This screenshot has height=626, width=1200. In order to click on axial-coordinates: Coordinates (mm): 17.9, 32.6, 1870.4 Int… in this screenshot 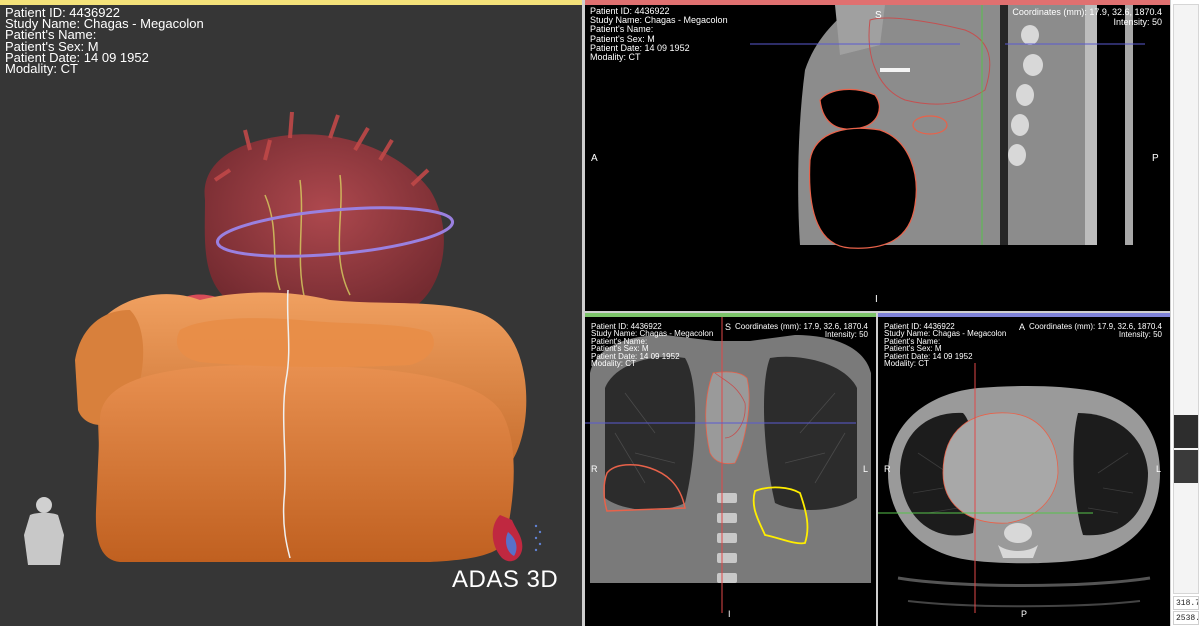, I will do `click(1095, 331)`.